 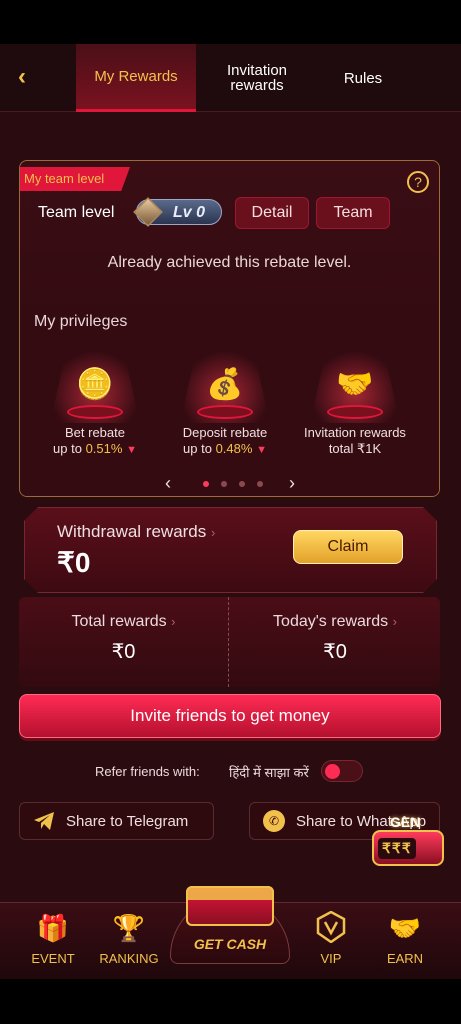 I want to click on achieved-text: Already achieved this rebate level., so click(x=229, y=262).